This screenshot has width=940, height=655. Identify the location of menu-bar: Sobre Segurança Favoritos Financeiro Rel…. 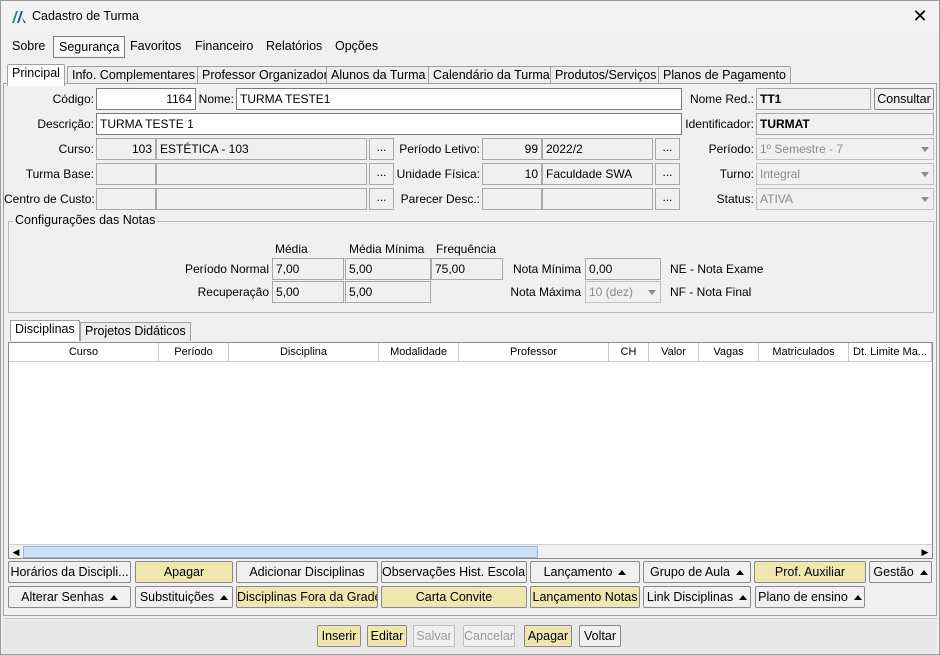
(470, 47).